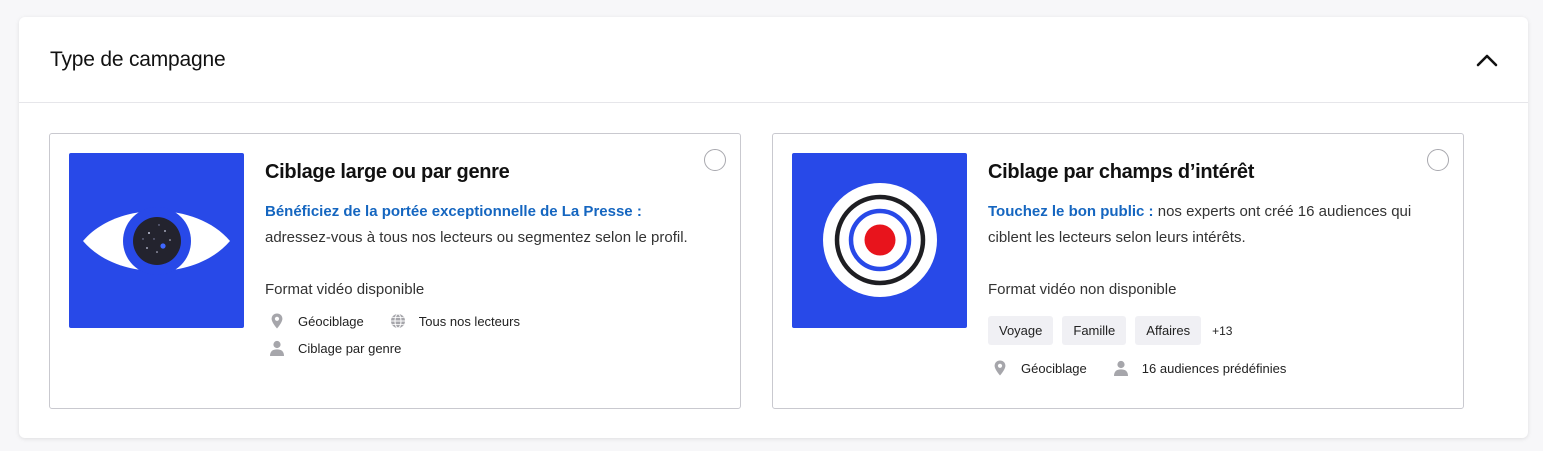 The width and height of the screenshot is (1543, 451). I want to click on feature-label: 16 audiences prédéfinies, so click(1214, 368).